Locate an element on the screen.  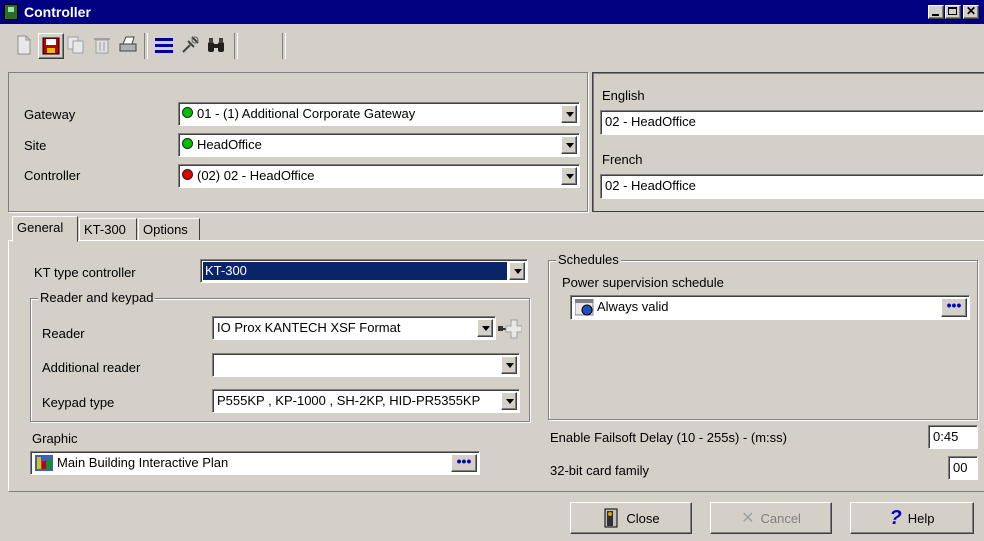
link-icon is located at coordinates (190, 44).